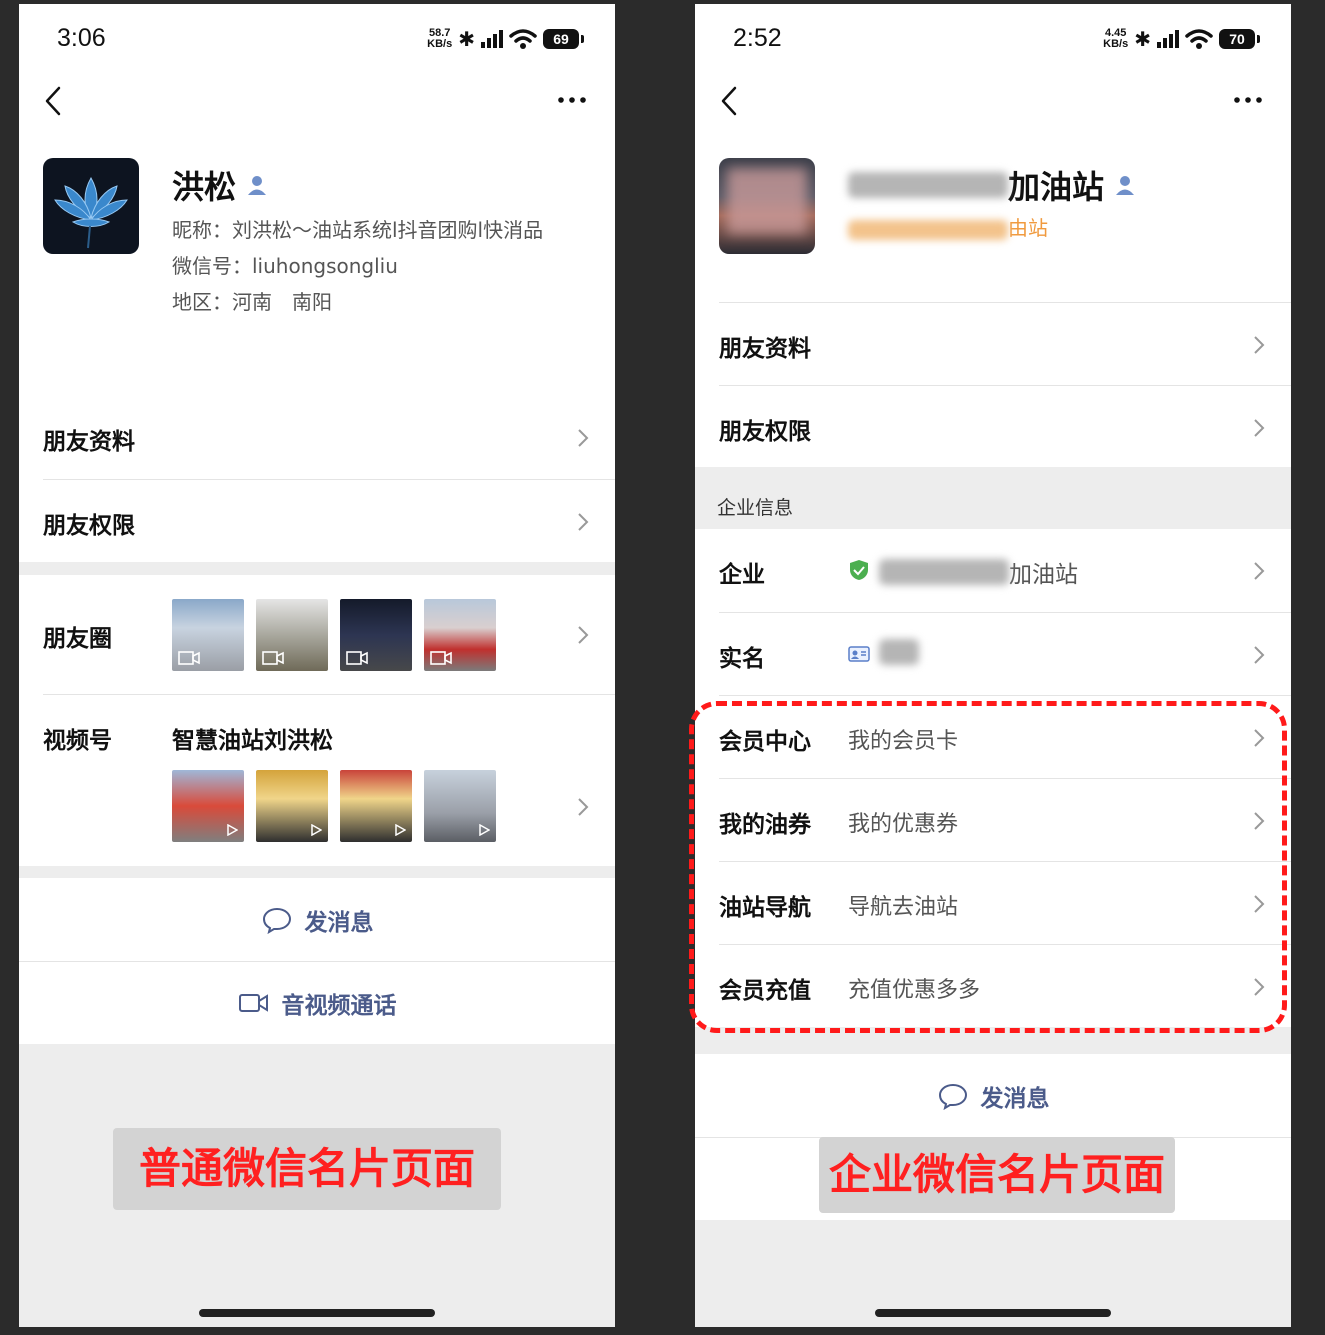 The image size is (1325, 1335). I want to click on blurred-name, so click(928, 185).